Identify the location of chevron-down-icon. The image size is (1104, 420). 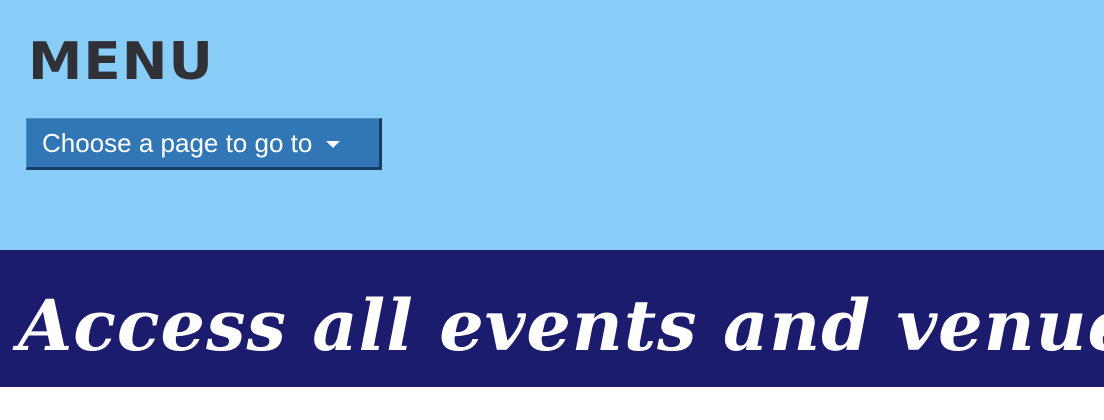
(333, 144).